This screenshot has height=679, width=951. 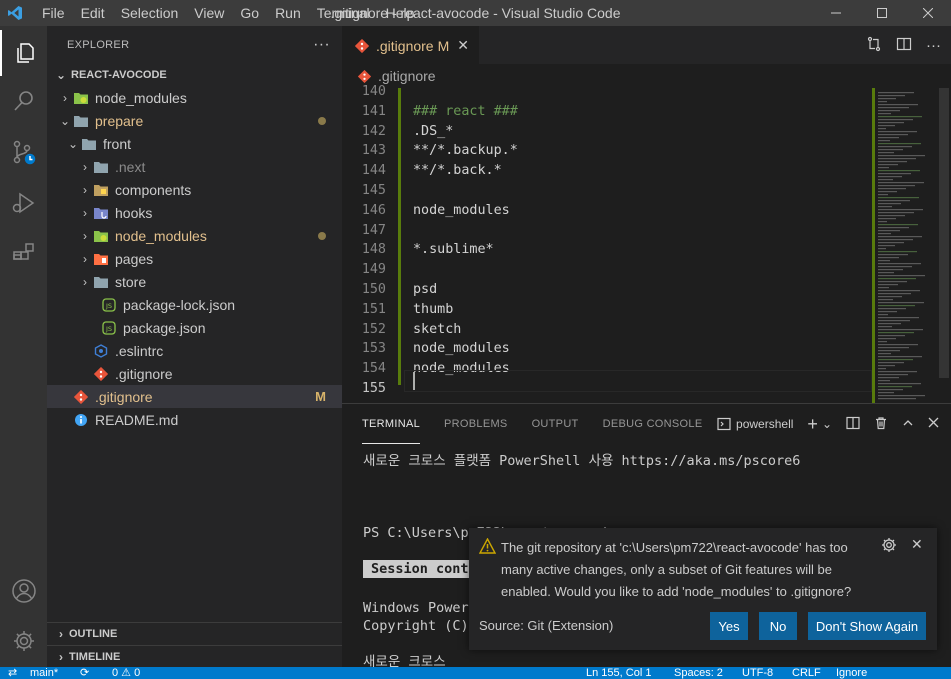 What do you see at coordinates (194, 189) in the screenshot?
I see `tree-item-components: › components` at bounding box center [194, 189].